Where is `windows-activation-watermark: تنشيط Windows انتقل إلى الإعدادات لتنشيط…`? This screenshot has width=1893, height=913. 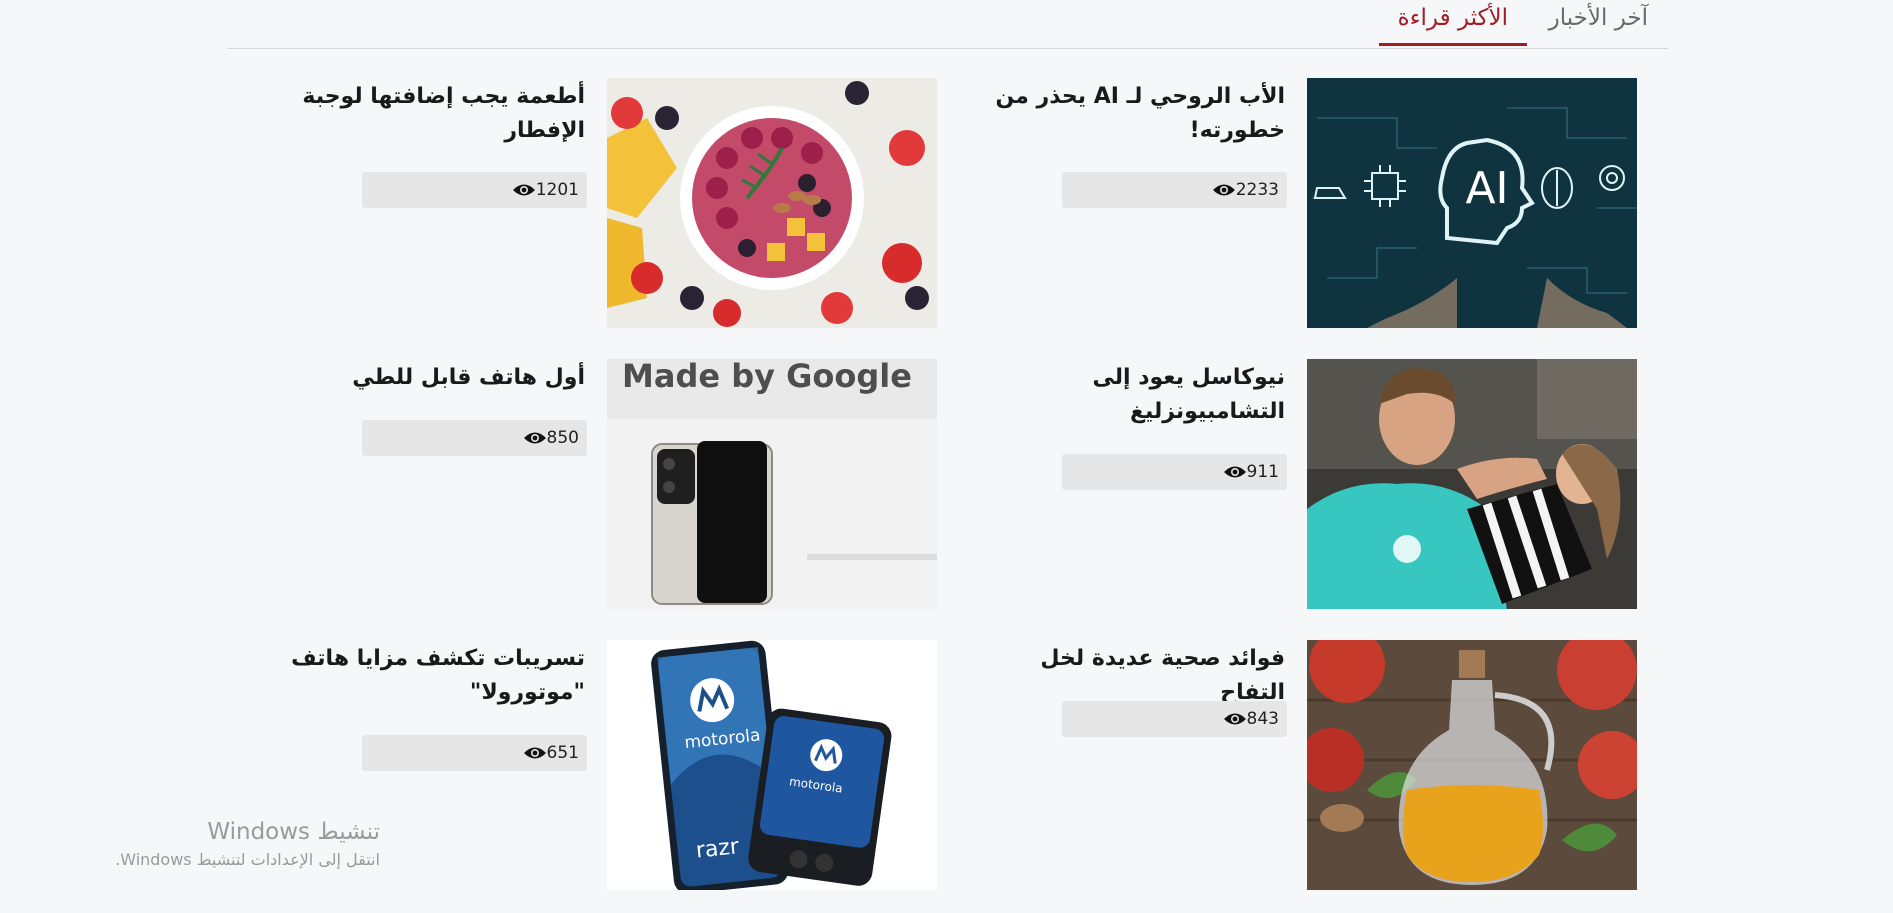 windows-activation-watermark: تنشيط Windows انتقل إلى الإعدادات لتنشيط… is located at coordinates (235, 843).